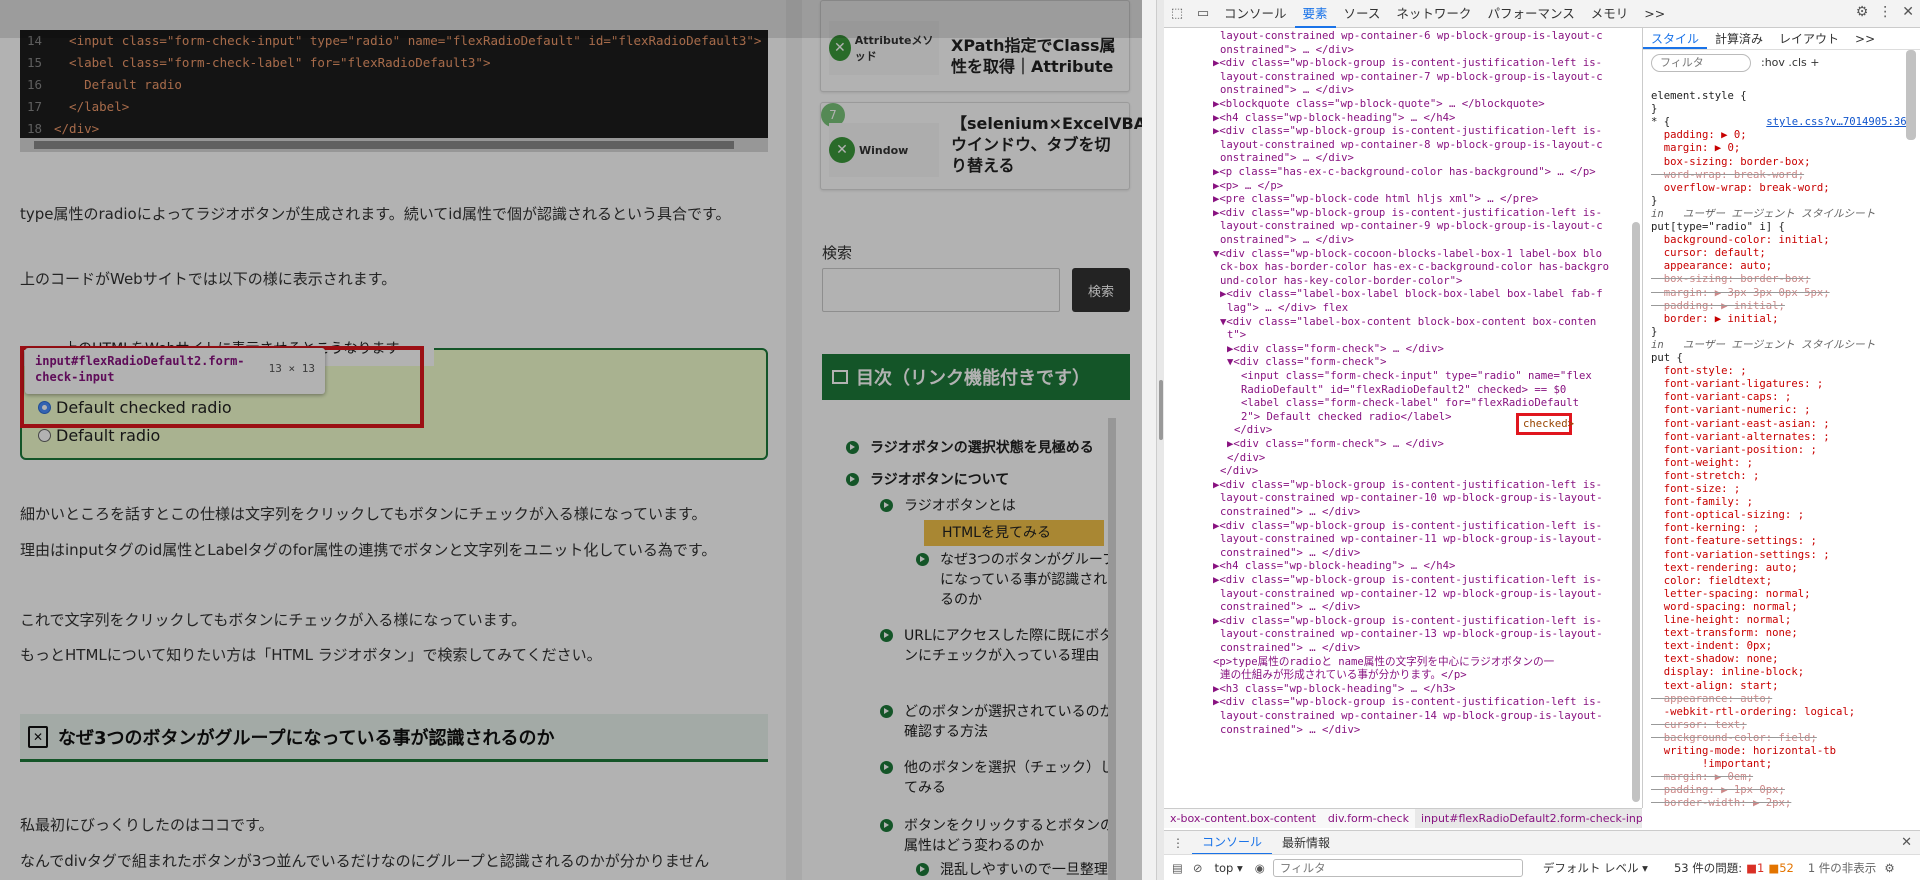 The image size is (1920, 880). I want to click on style-rule-line: font-variant-ligatures: ;, so click(1782, 384).